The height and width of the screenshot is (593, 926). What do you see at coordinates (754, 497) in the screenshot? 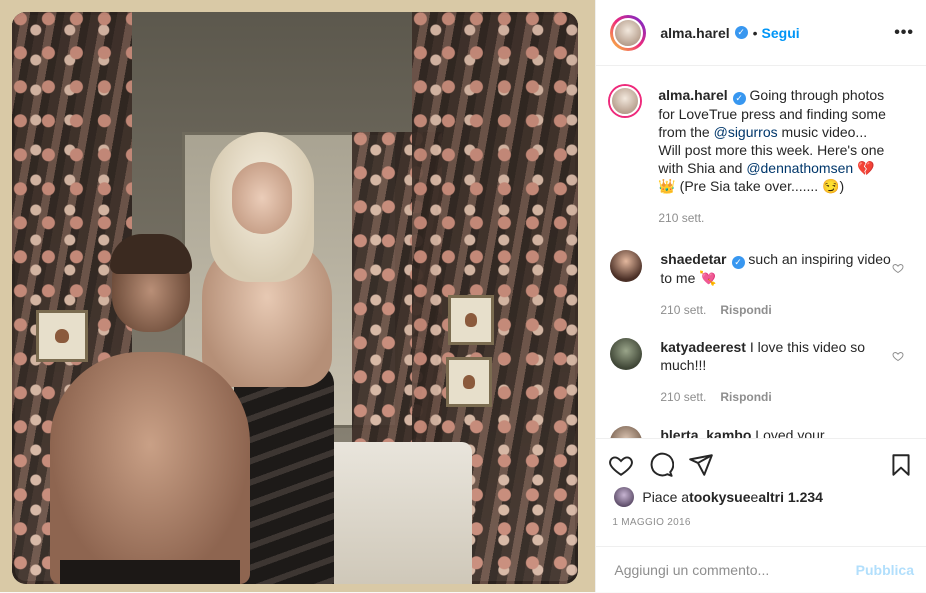
I see `likes-middle: e` at bounding box center [754, 497].